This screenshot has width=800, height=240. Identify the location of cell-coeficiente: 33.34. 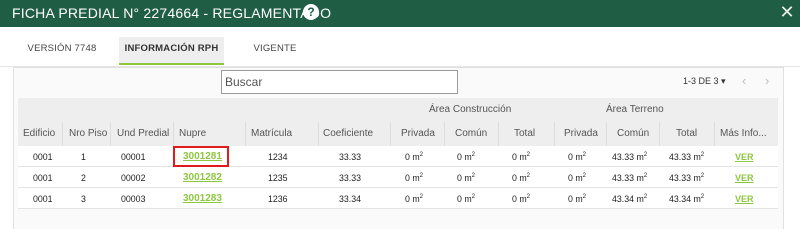
(350, 199).